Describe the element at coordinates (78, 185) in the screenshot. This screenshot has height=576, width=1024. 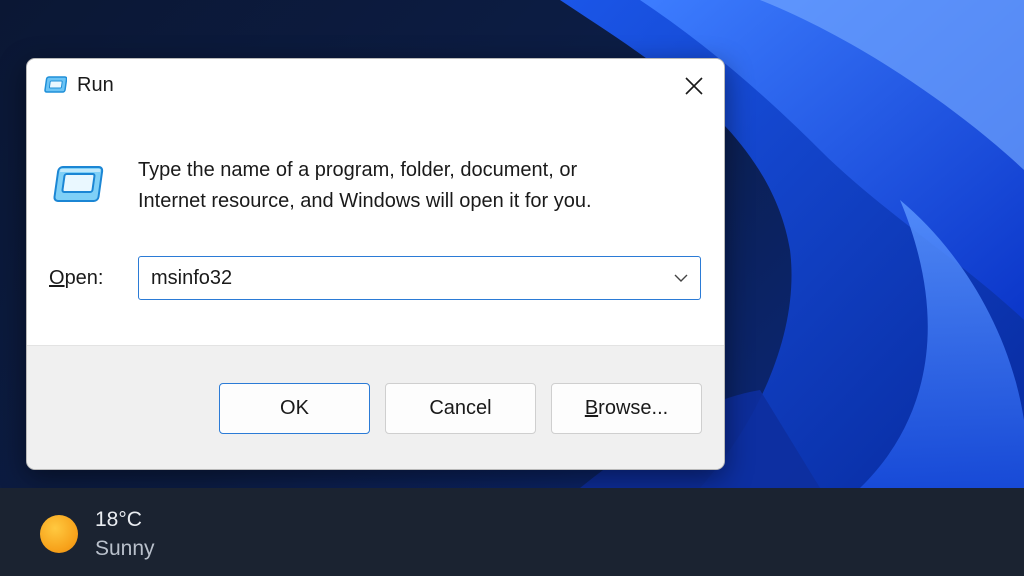
I see `run-program-icon` at that location.